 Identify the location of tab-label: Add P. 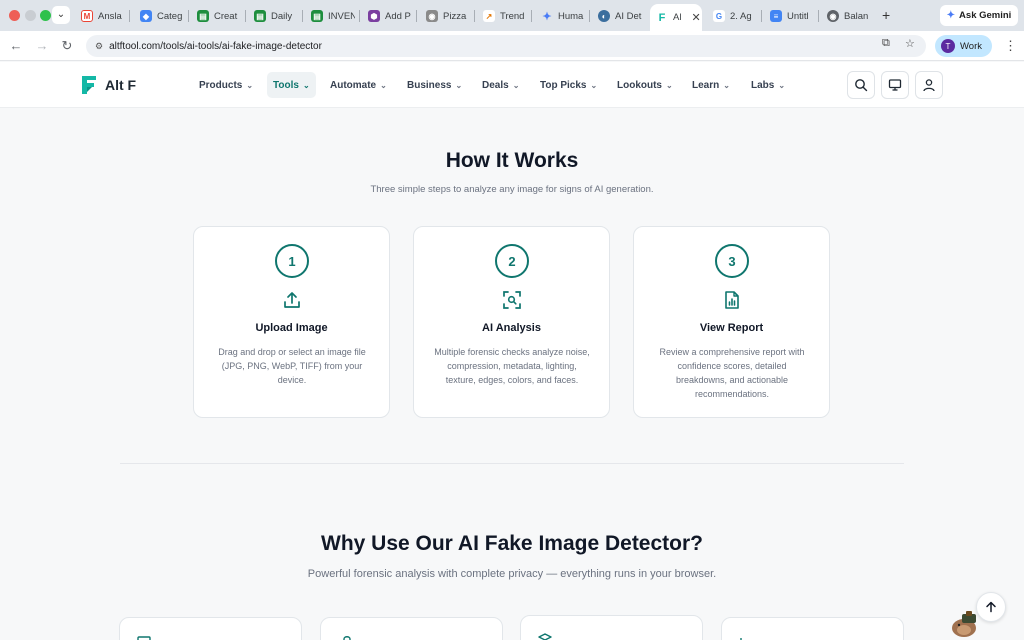
(398, 16).